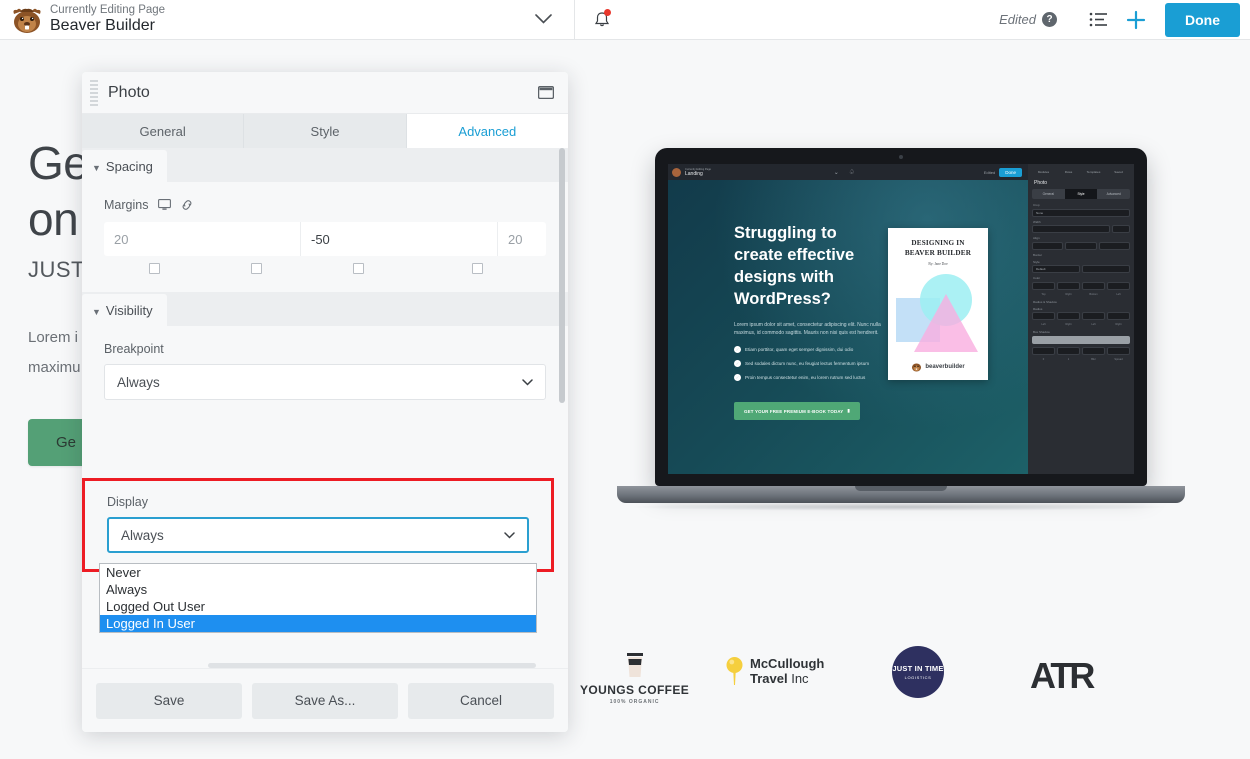 The height and width of the screenshot is (759, 1250). I want to click on visibility-section-toggle: ▼ Visibility, so click(124, 310).